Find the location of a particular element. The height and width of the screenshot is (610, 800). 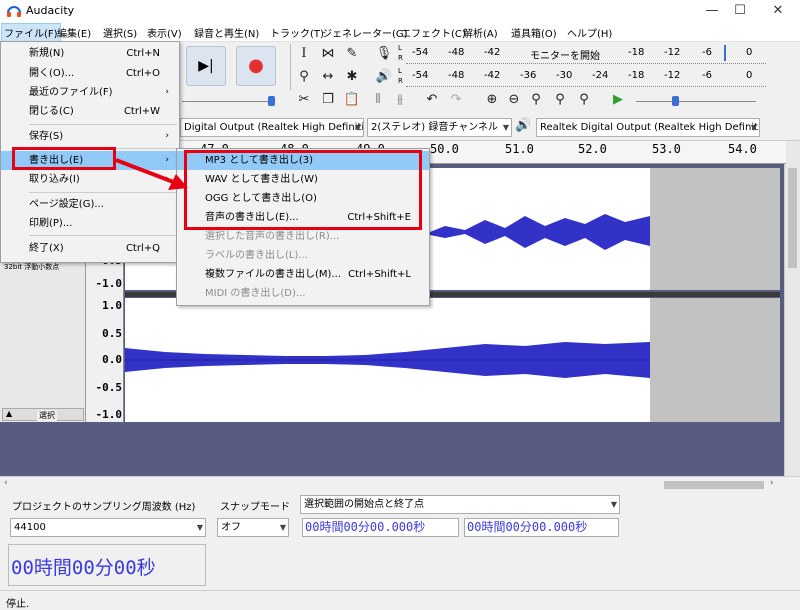

menu-file: ファイル(F) is located at coordinates (31, 32).